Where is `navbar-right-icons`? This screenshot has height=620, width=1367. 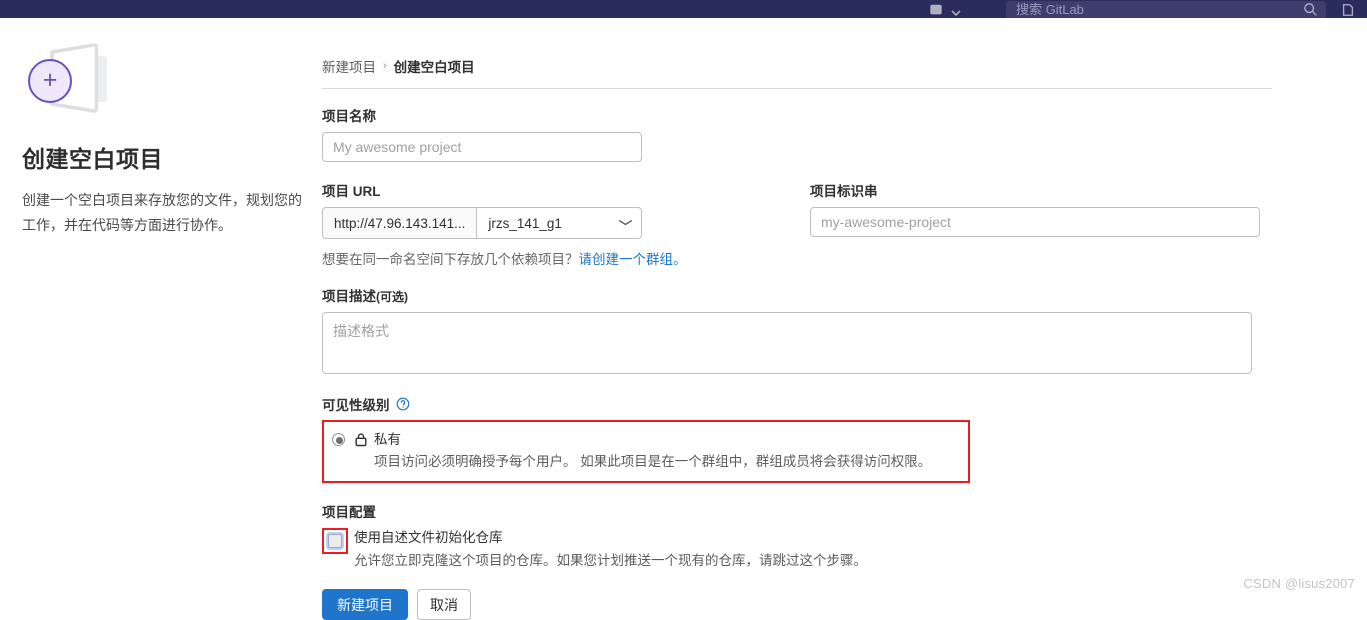
navbar-right-icons is located at coordinates (1348, 9).